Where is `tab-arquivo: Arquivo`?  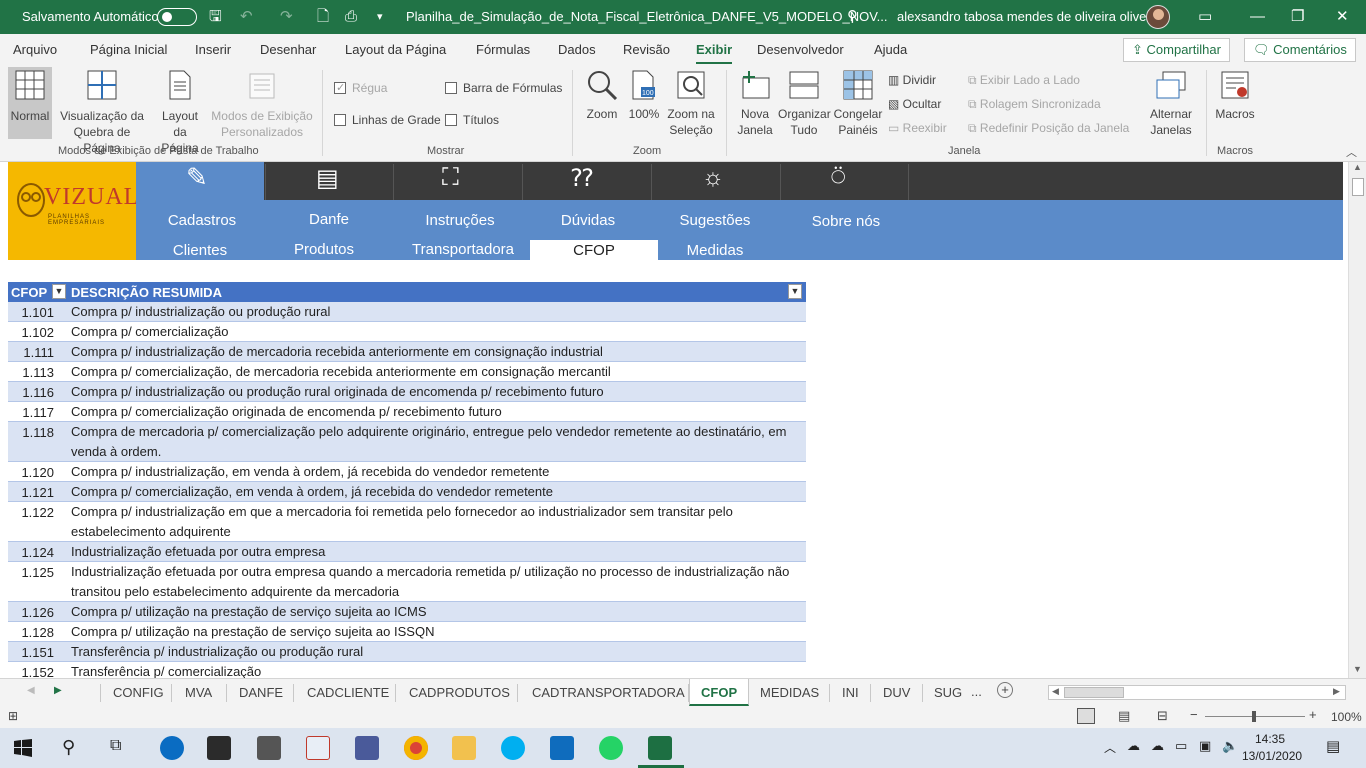 tab-arquivo: Arquivo is located at coordinates (35, 49).